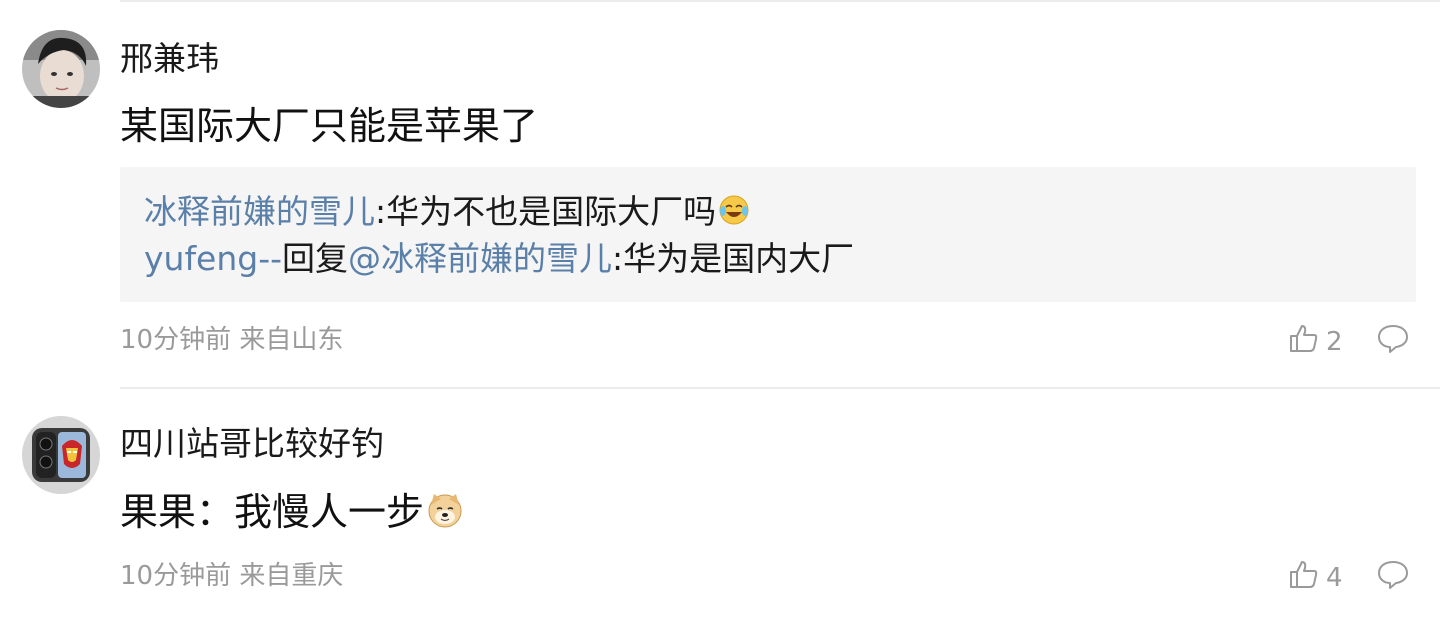 The width and height of the screenshot is (1440, 619). Describe the element at coordinates (291, 576) in the screenshot. I see `comment-location: 来自重庆` at that location.